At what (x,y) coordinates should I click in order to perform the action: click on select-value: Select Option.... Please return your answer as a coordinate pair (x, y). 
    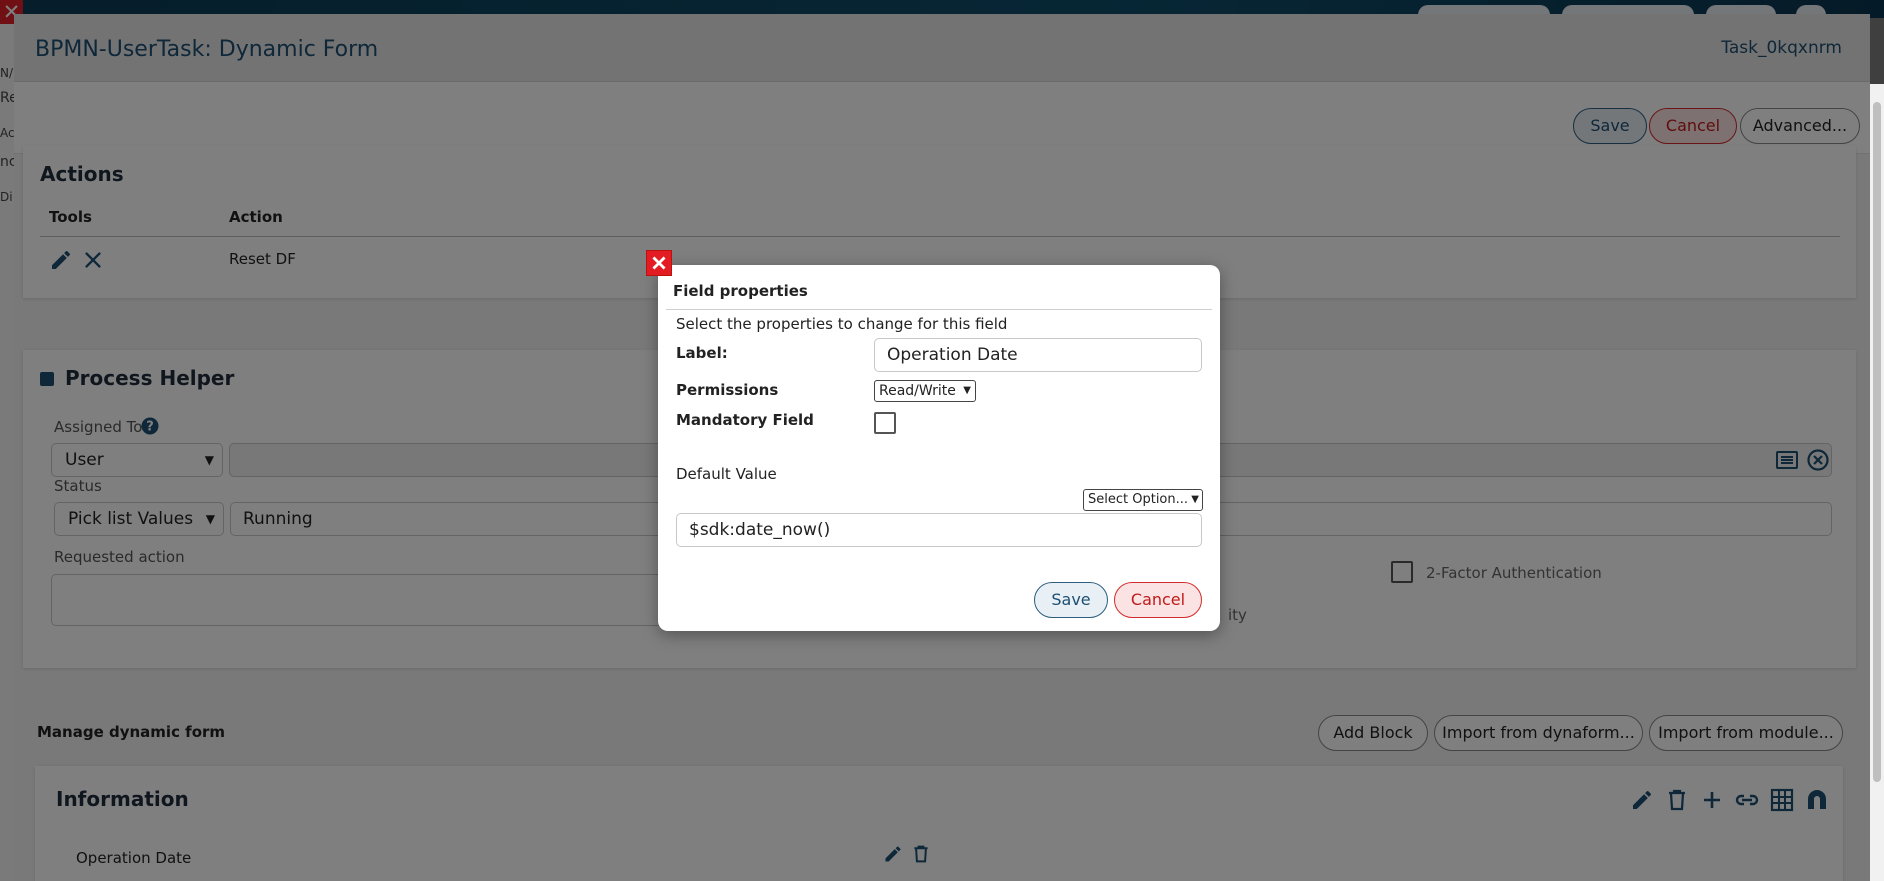
    Looking at the image, I should click on (1138, 499).